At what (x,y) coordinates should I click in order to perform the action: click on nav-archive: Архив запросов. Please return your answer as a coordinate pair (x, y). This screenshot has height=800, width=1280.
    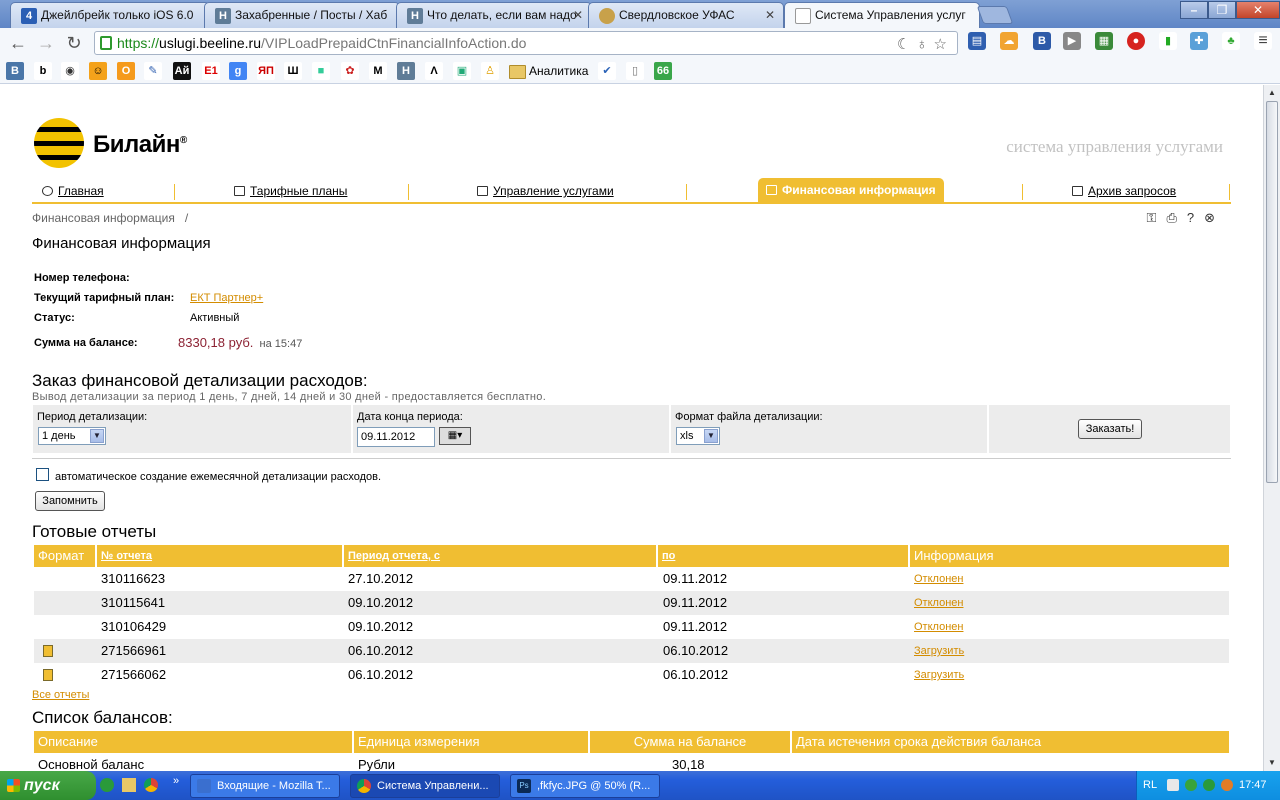
    Looking at the image, I should click on (1124, 191).